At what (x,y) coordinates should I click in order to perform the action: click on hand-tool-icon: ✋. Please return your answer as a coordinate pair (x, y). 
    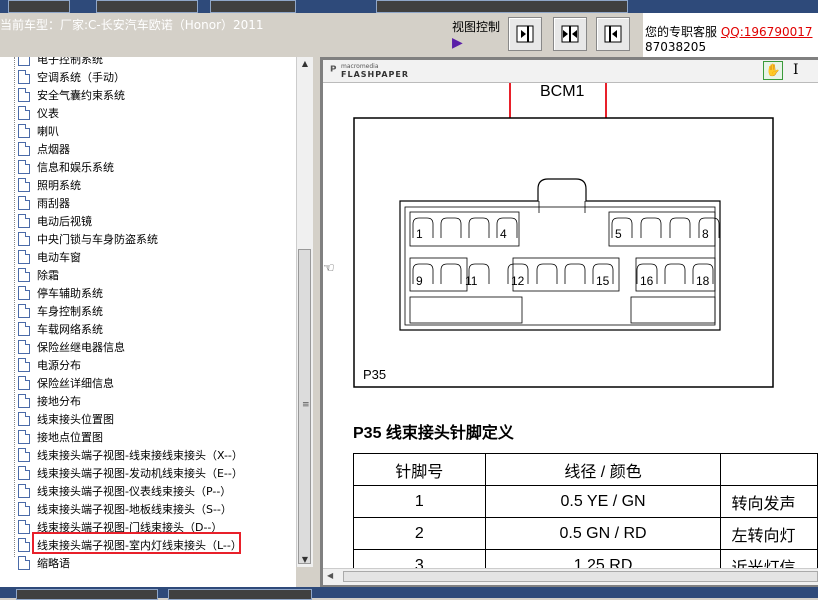
    Looking at the image, I should click on (773, 70).